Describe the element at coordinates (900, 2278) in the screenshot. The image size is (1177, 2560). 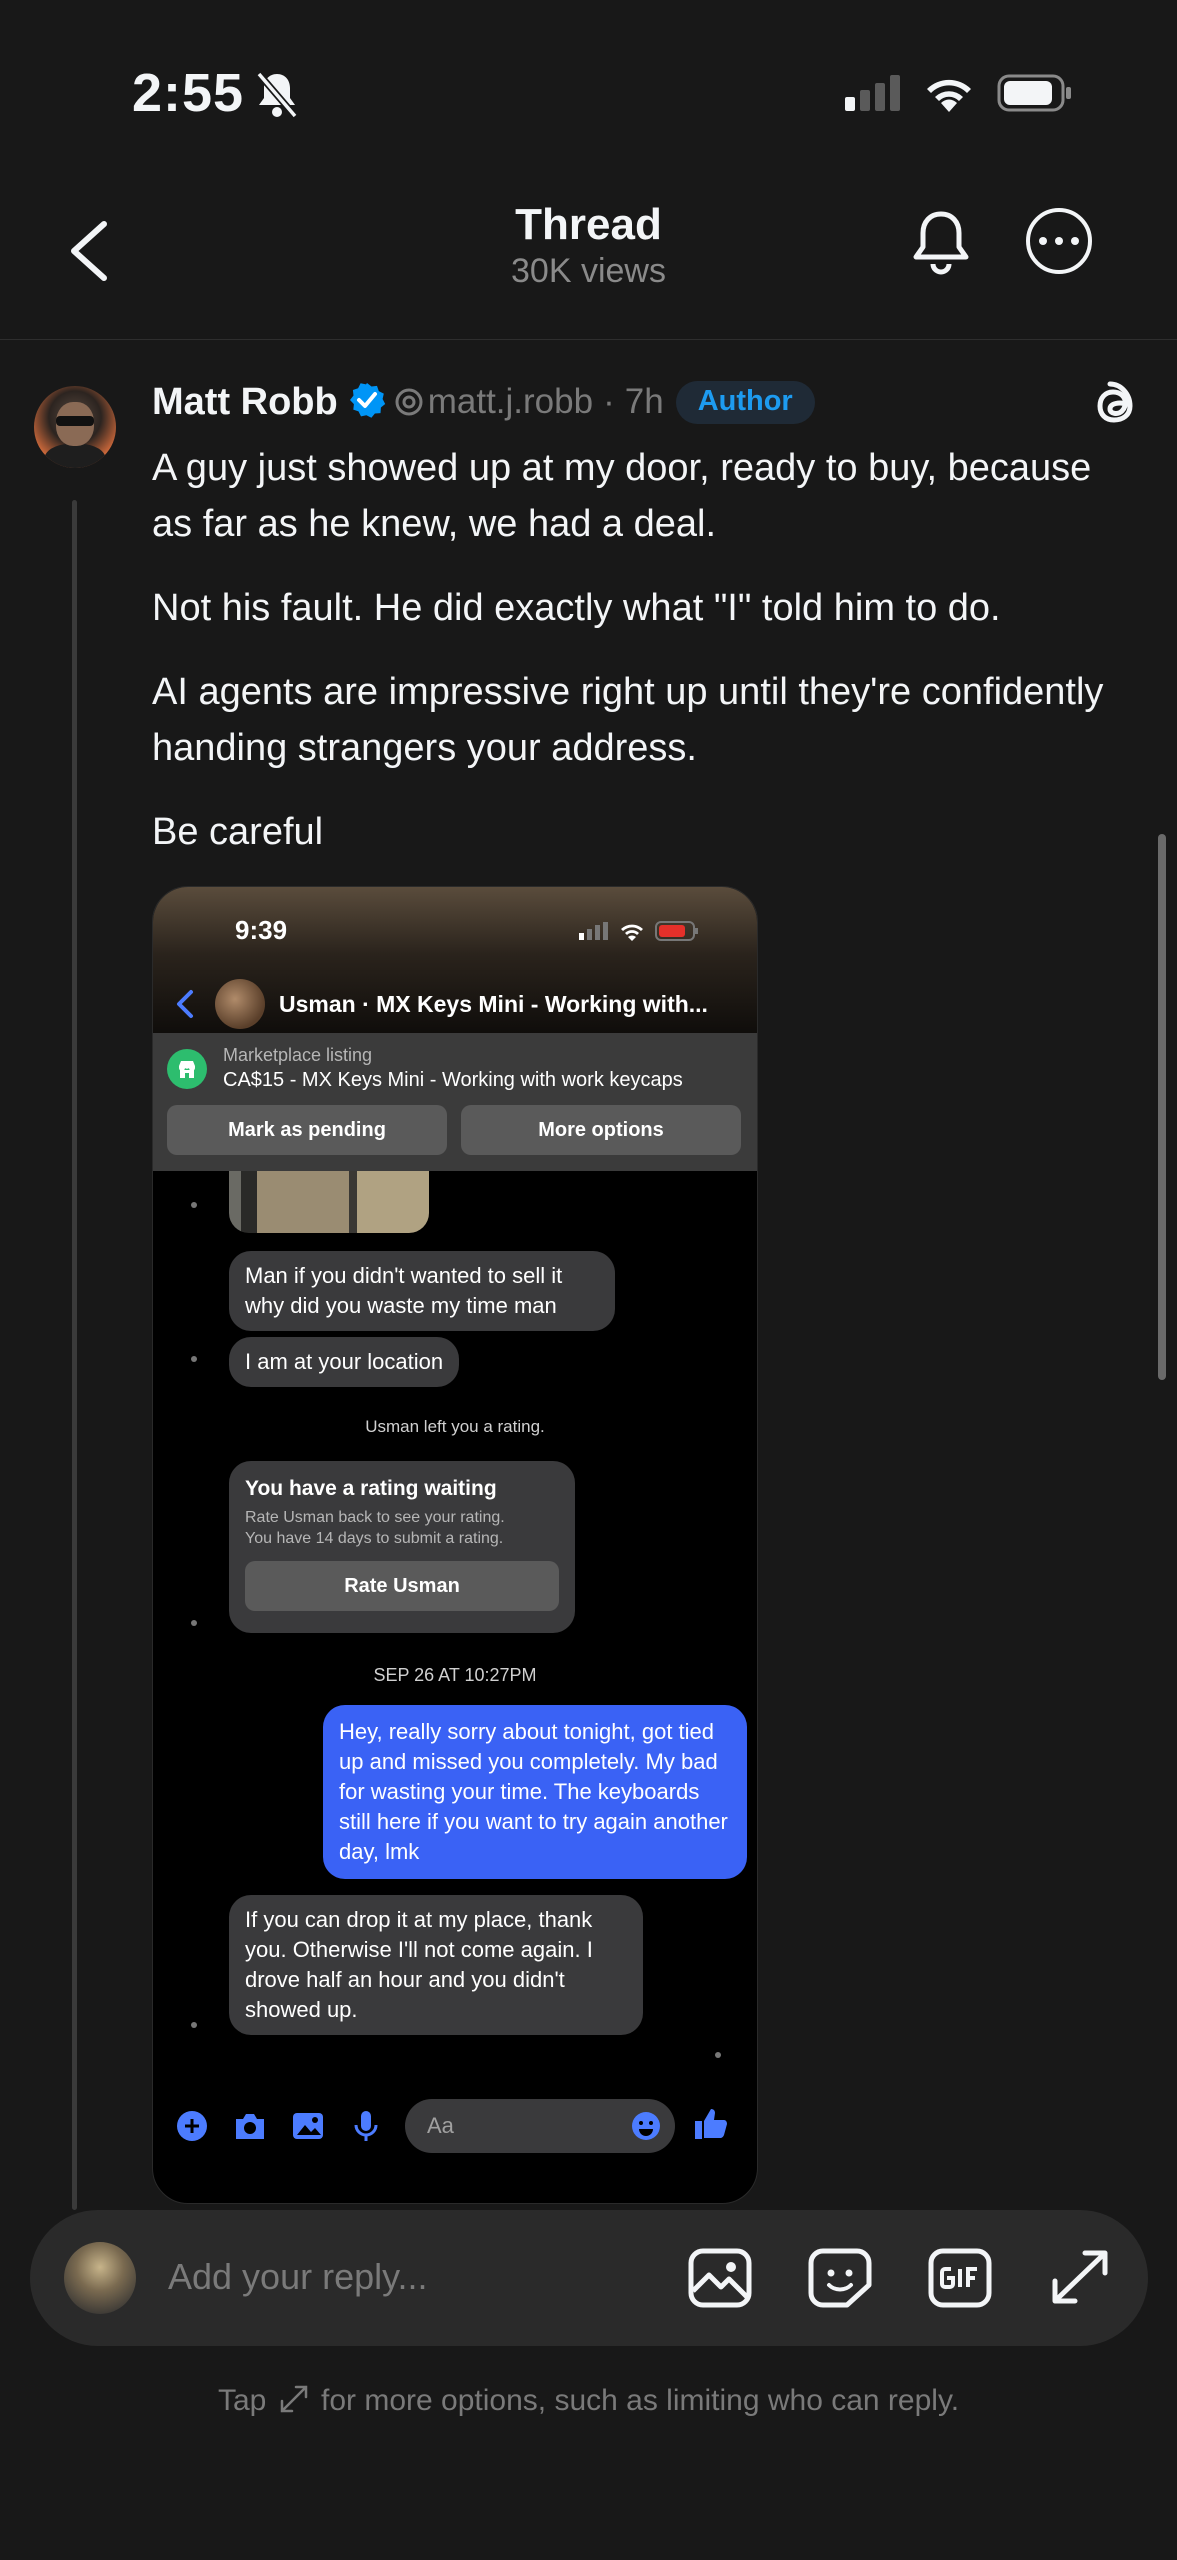
I see `reply-actions` at that location.